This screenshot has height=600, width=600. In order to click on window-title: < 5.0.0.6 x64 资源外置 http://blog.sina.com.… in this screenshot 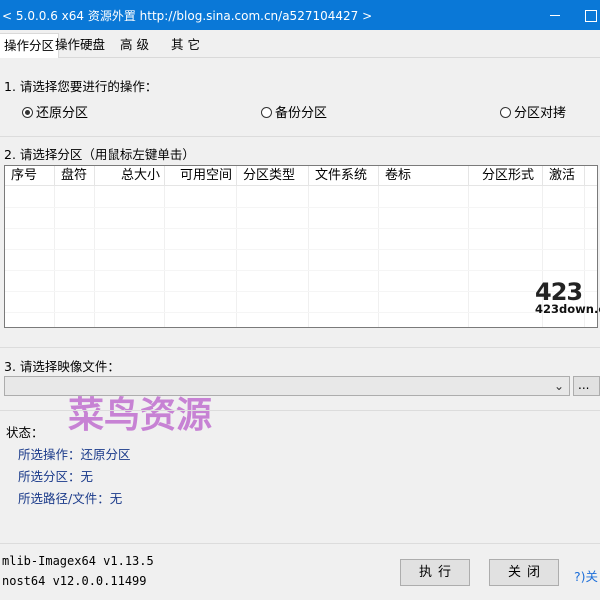, I will do `click(187, 16)`.